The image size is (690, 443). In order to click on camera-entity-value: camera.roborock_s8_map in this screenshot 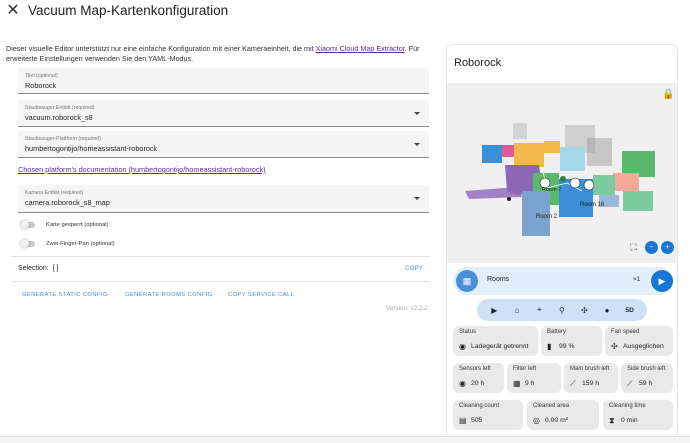, I will do `click(67, 202)`.